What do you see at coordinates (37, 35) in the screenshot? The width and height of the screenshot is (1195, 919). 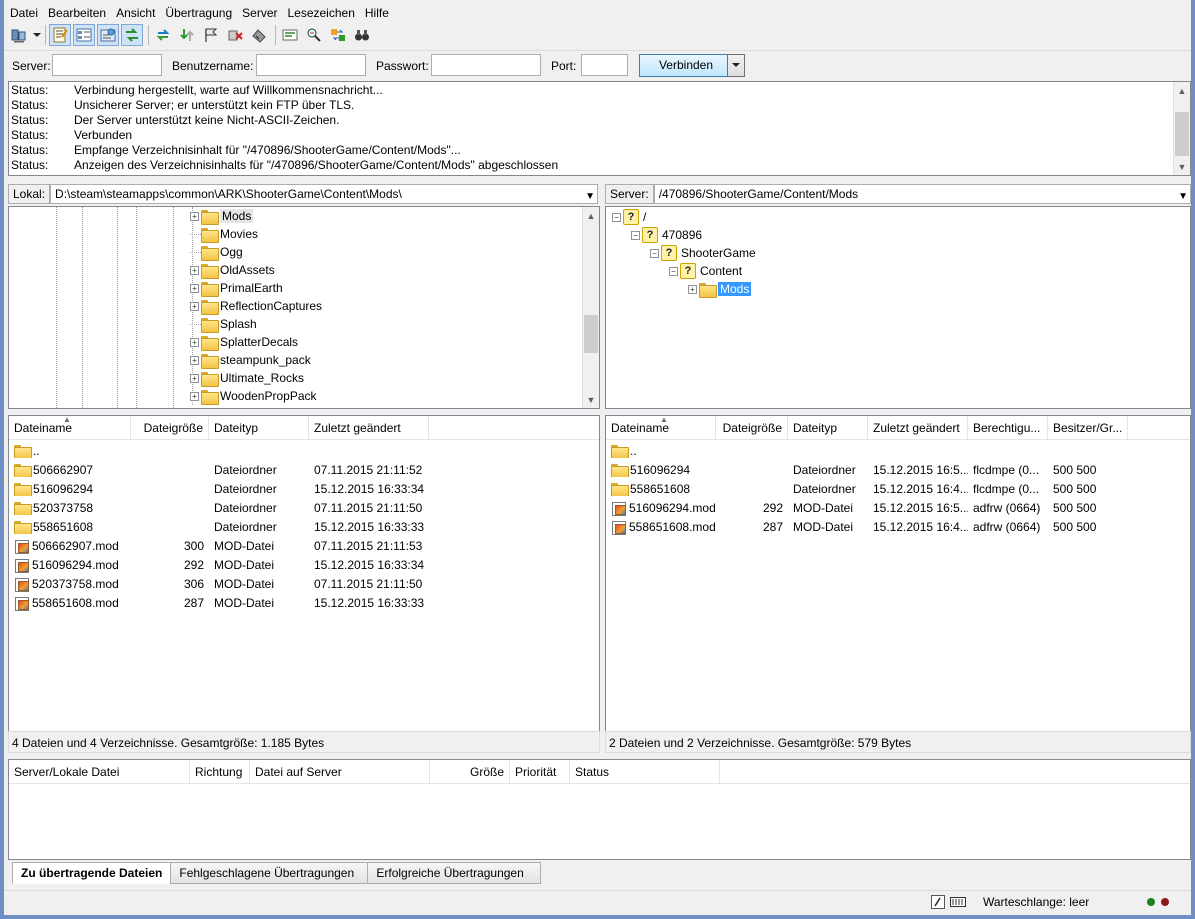 I see `site-manager-dropdown` at bounding box center [37, 35].